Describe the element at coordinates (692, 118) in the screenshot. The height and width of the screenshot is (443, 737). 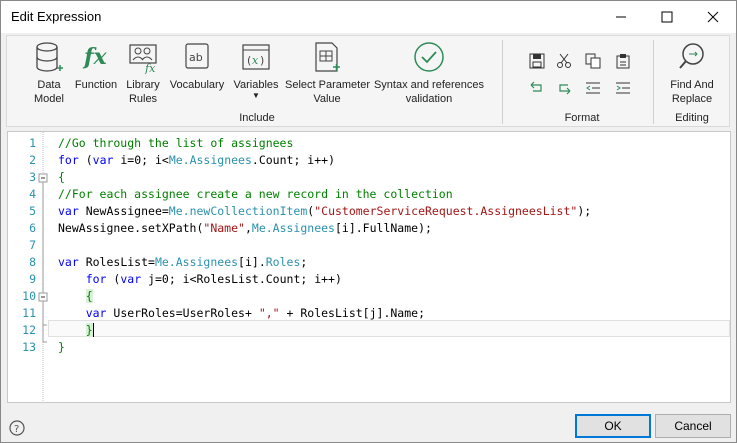
I see `editing-group-label: Editing` at that location.